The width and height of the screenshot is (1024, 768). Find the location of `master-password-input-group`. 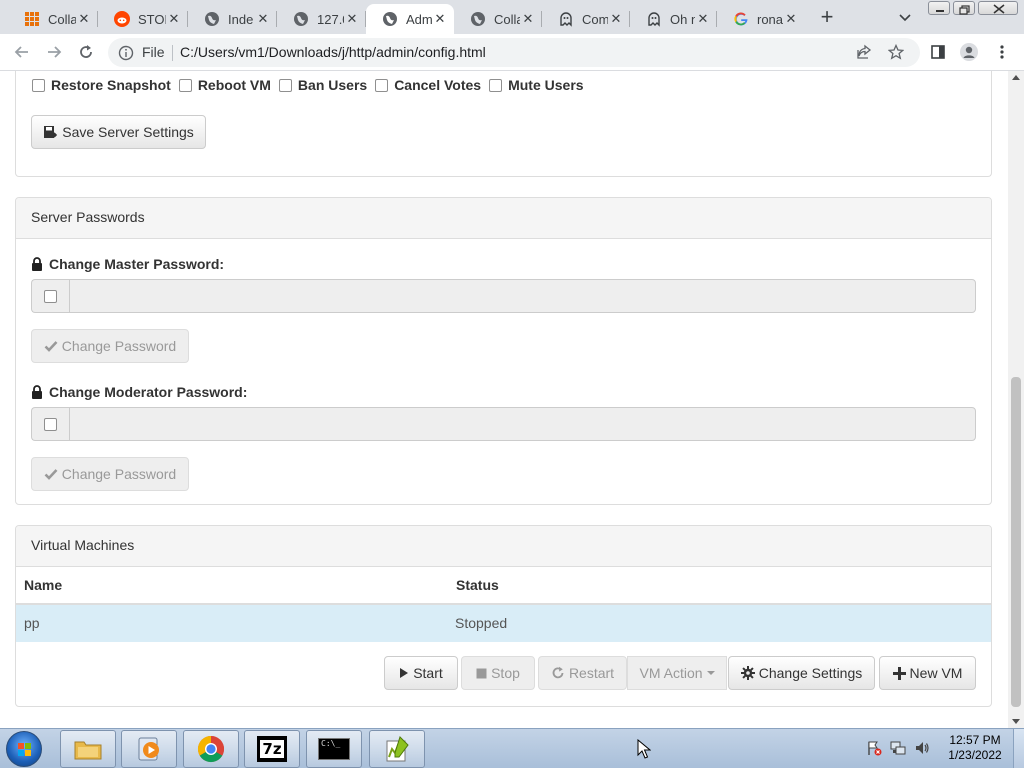

master-password-input-group is located at coordinates (503, 296).